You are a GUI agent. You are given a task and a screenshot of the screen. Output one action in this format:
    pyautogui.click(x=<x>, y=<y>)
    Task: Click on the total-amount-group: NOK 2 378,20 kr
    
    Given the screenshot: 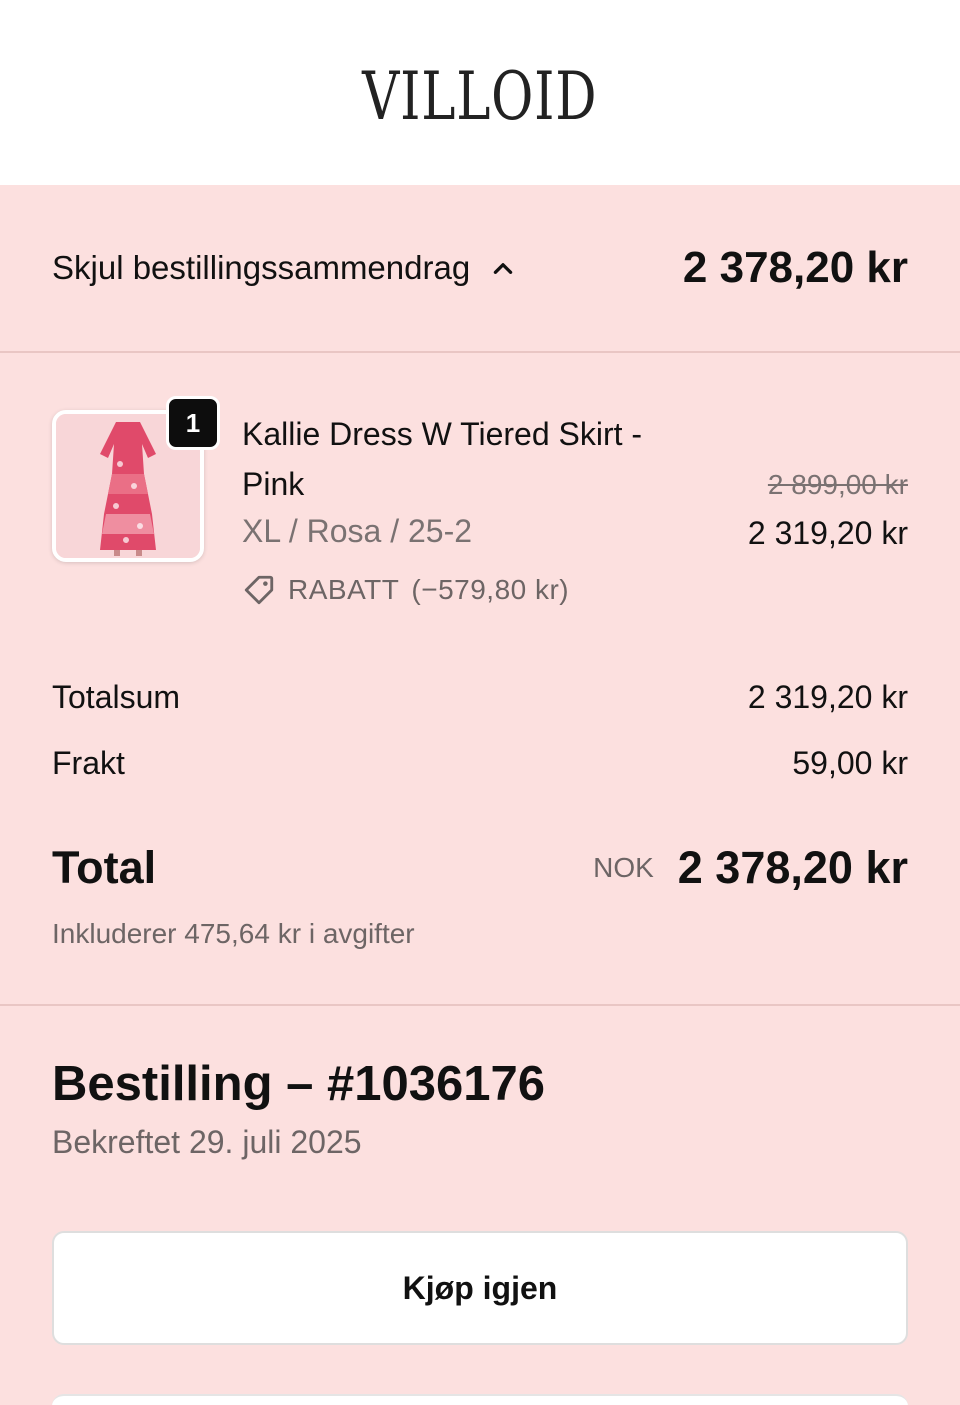 What is the action you would take?
    pyautogui.click(x=750, y=868)
    